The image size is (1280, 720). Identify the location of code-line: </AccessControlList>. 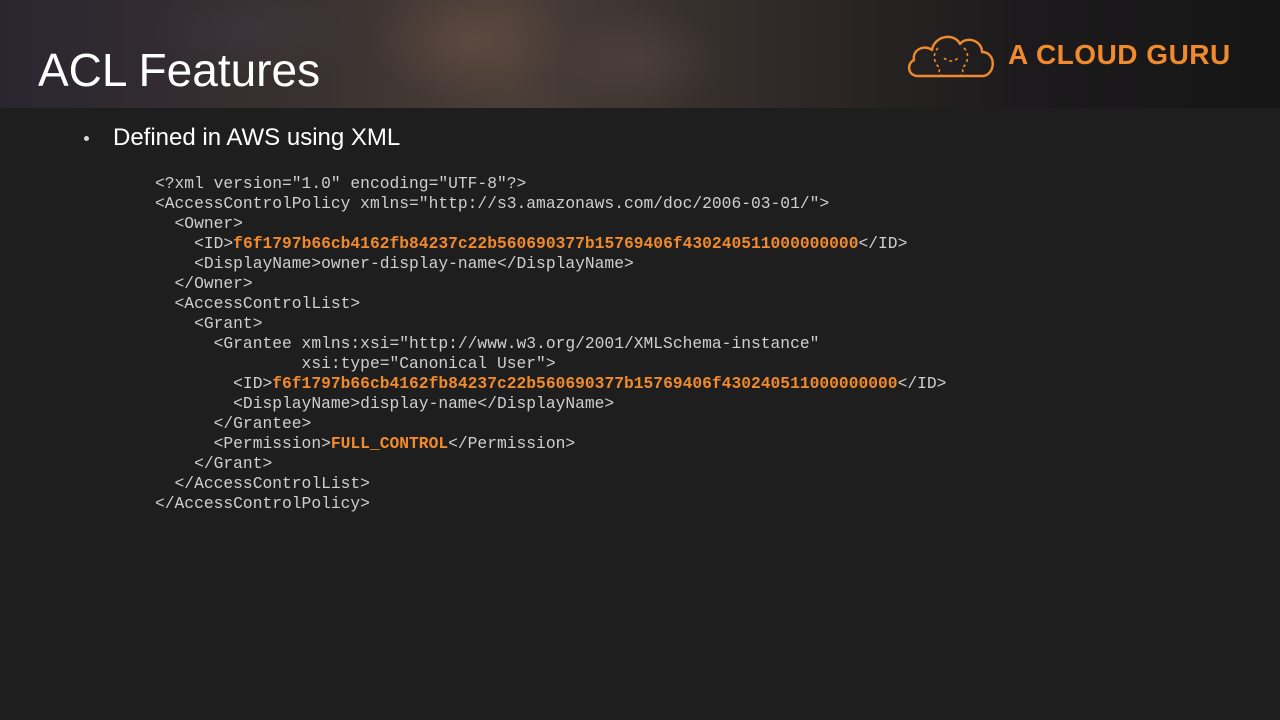
(550, 484).